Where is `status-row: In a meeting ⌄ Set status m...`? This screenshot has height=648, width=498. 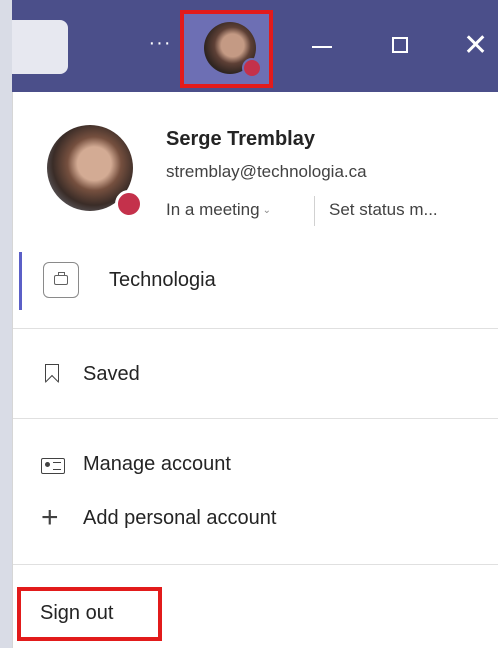 status-row: In a meeting ⌄ Set status m... is located at coordinates (302, 211).